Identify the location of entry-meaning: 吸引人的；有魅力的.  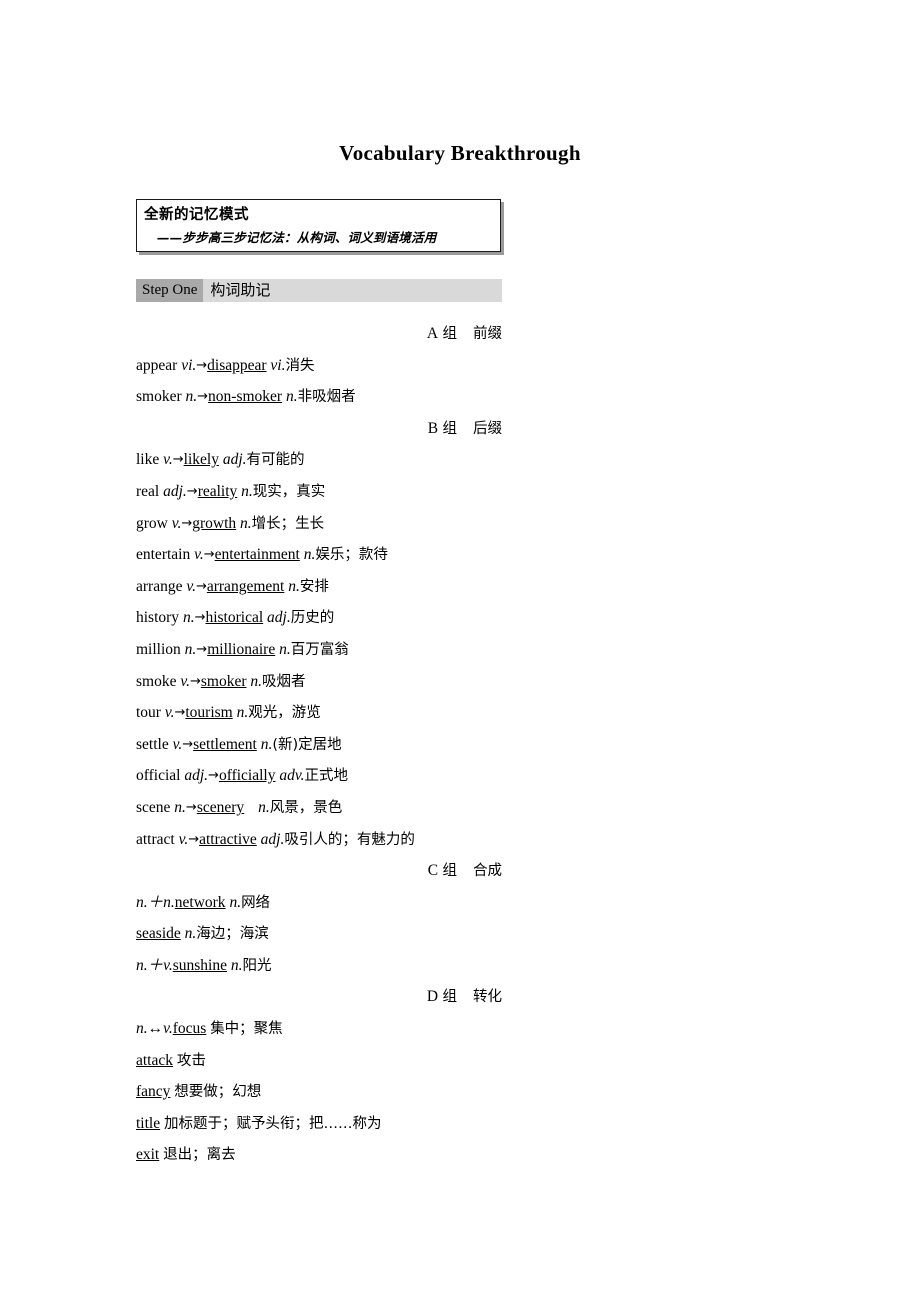
(349, 839).